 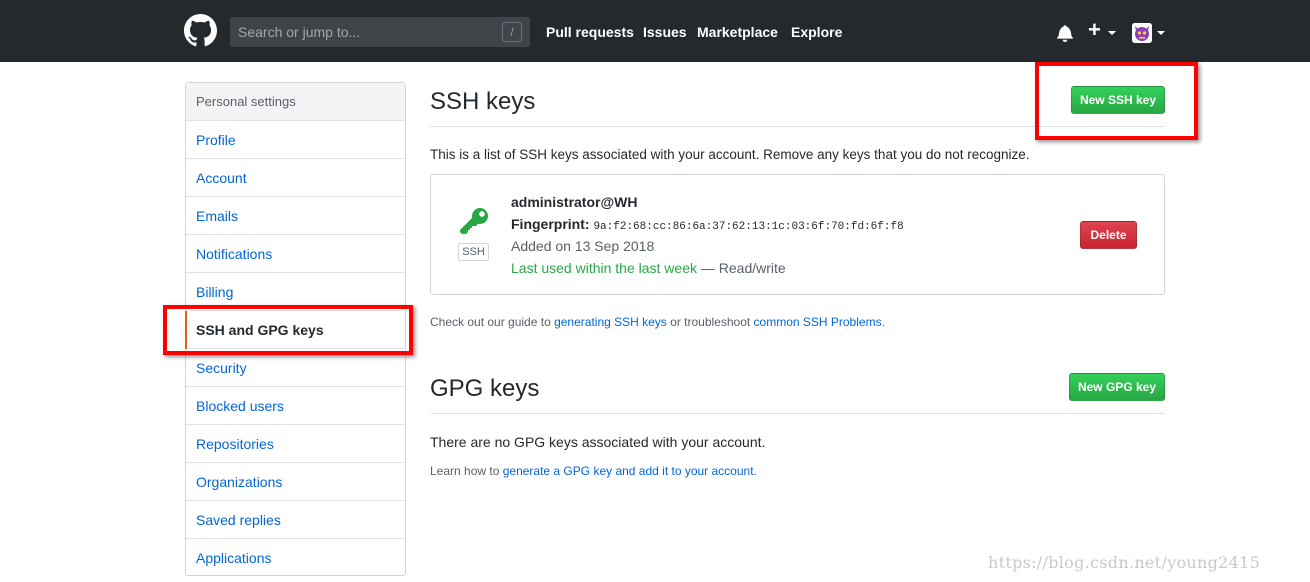 I want to click on sidebar-item-emails: Emails, so click(x=295, y=216).